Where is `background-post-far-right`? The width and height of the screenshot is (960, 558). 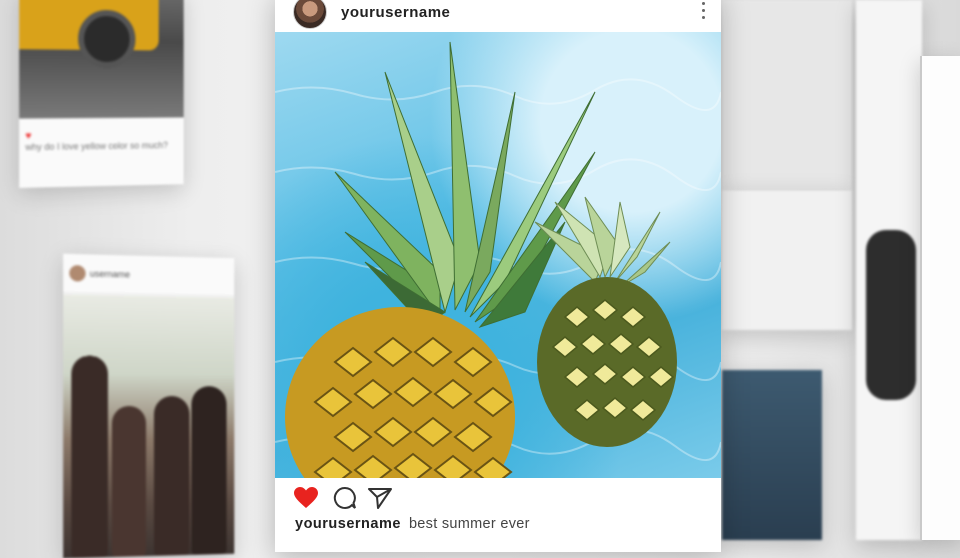
background-post-far-right is located at coordinates (889, 270).